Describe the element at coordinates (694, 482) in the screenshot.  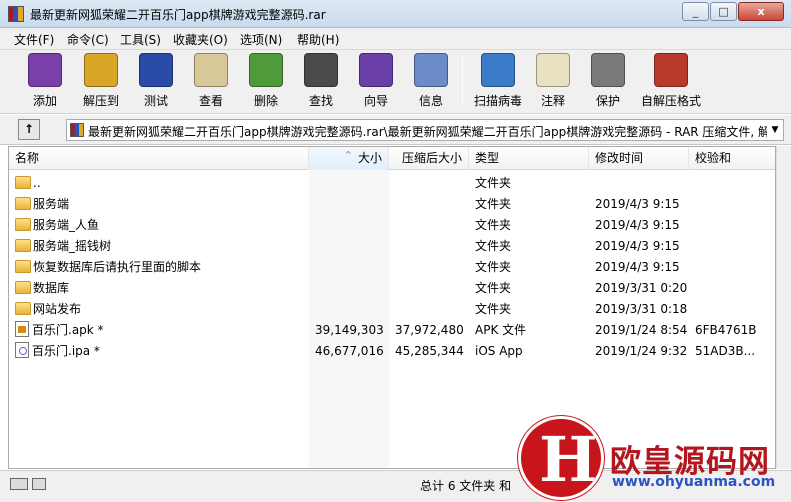
I see `watermark-url: www.ohyuanma.com` at that location.